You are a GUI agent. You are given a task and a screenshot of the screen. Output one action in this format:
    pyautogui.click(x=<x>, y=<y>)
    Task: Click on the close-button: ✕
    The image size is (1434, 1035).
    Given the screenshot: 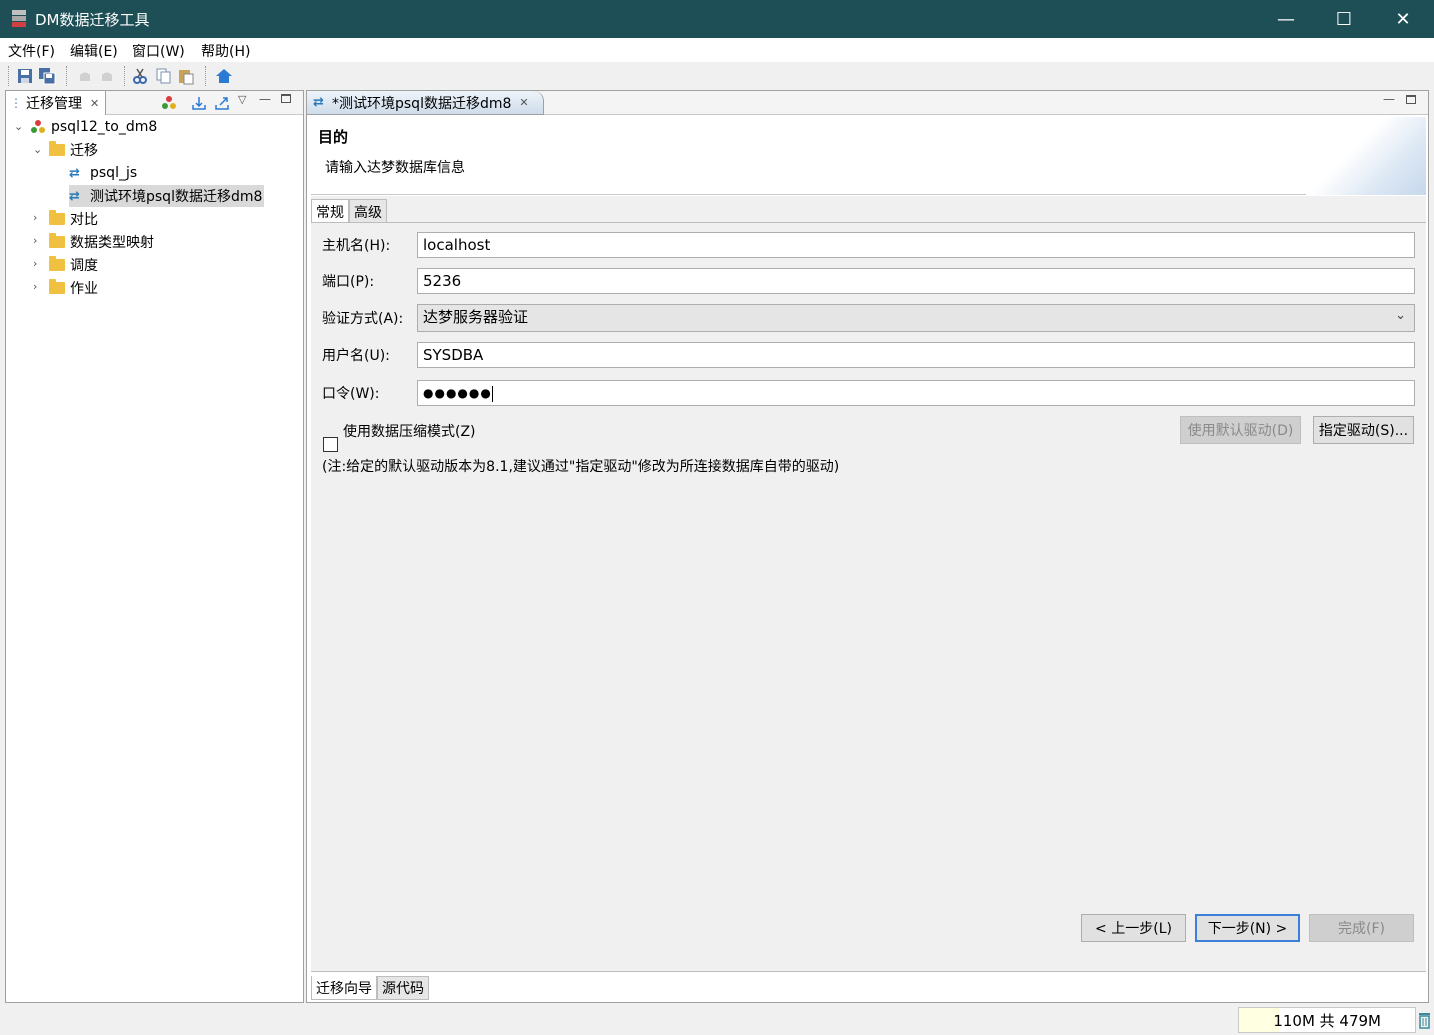 What is the action you would take?
    pyautogui.click(x=1403, y=19)
    